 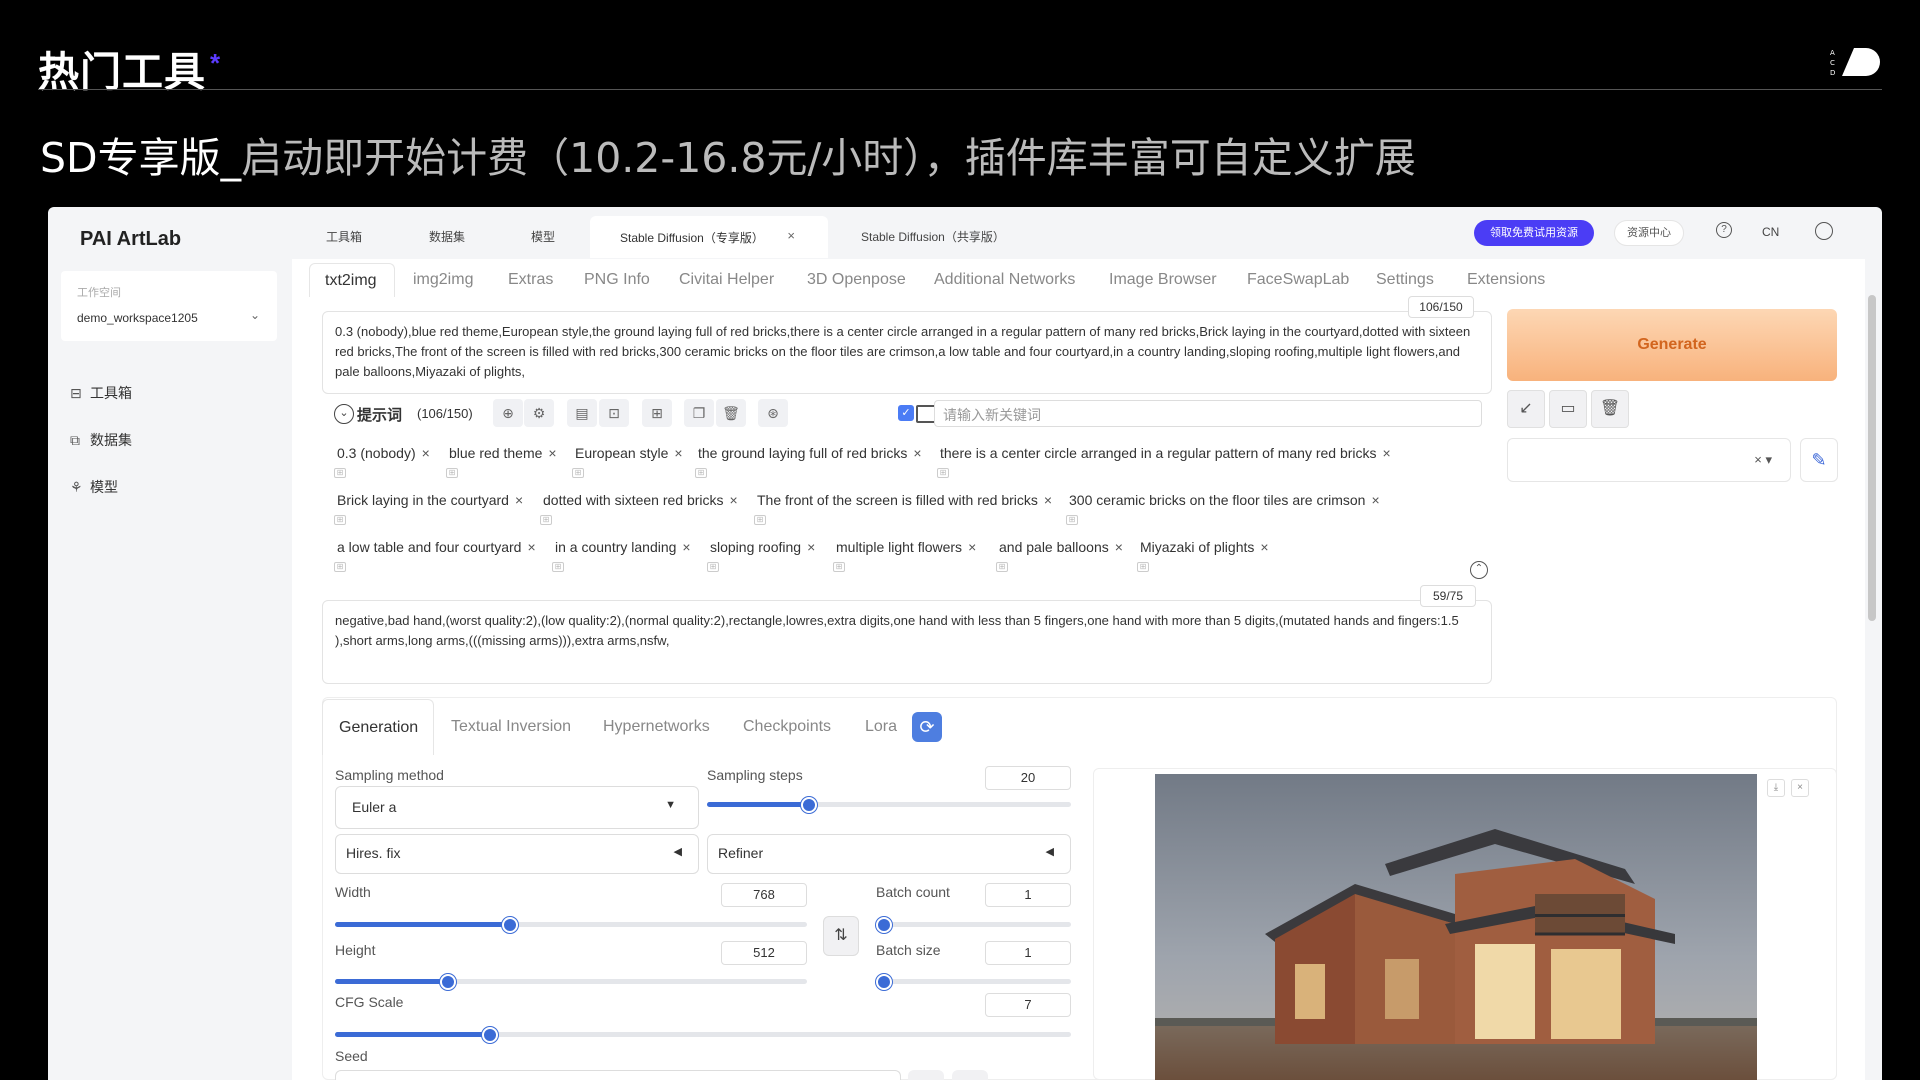 What do you see at coordinates (1568, 409) in the screenshot?
I see `paste-icon: ▭` at bounding box center [1568, 409].